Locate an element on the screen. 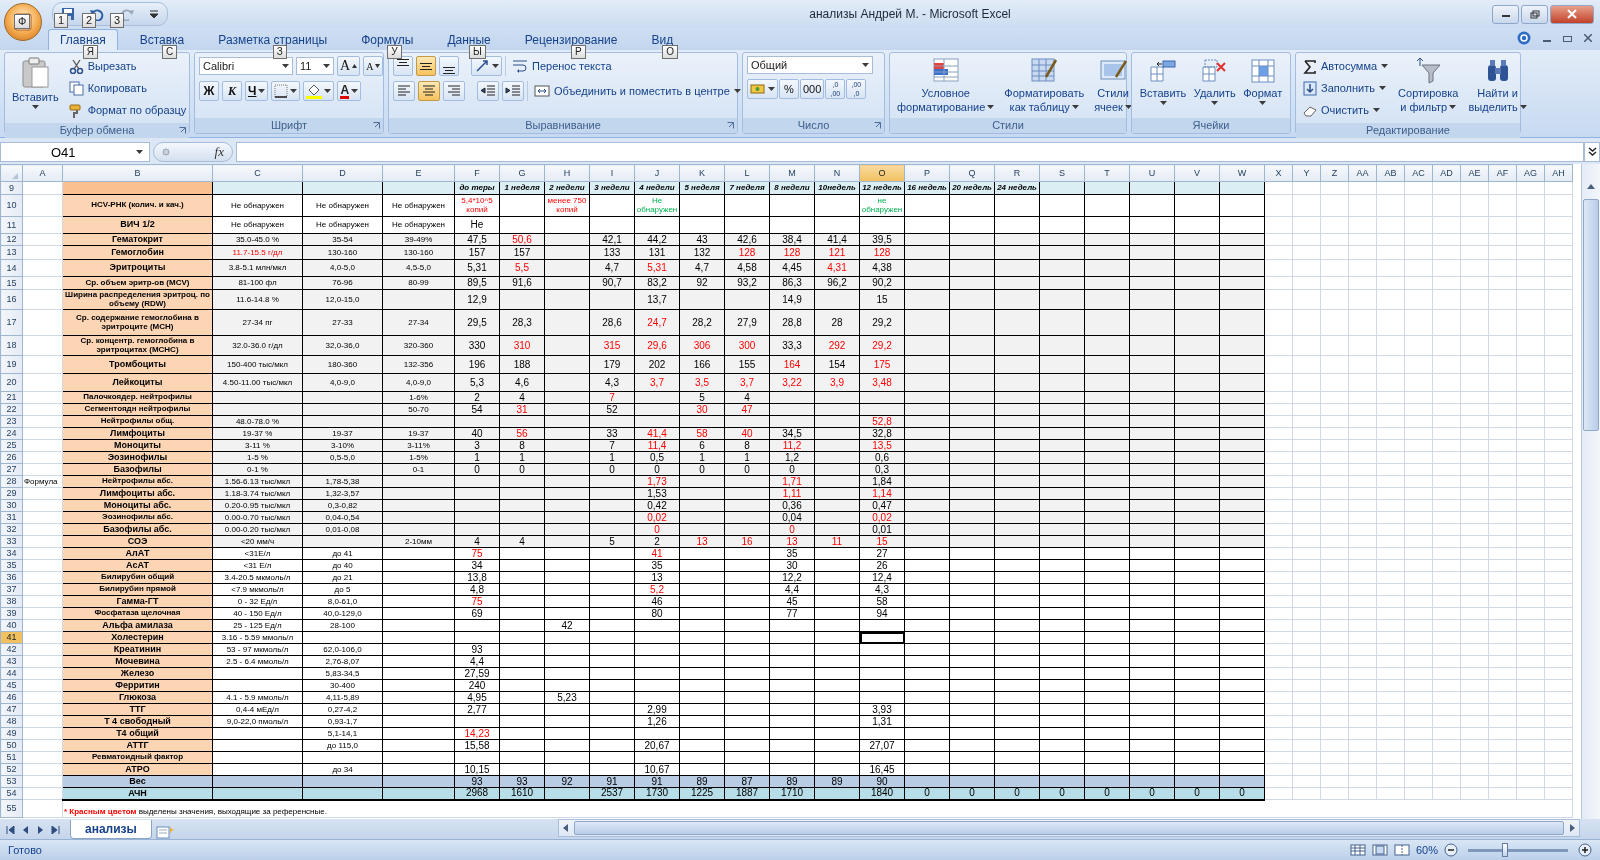 The width and height of the screenshot is (1600, 860). name-box: O41 is located at coordinates (75, 152).